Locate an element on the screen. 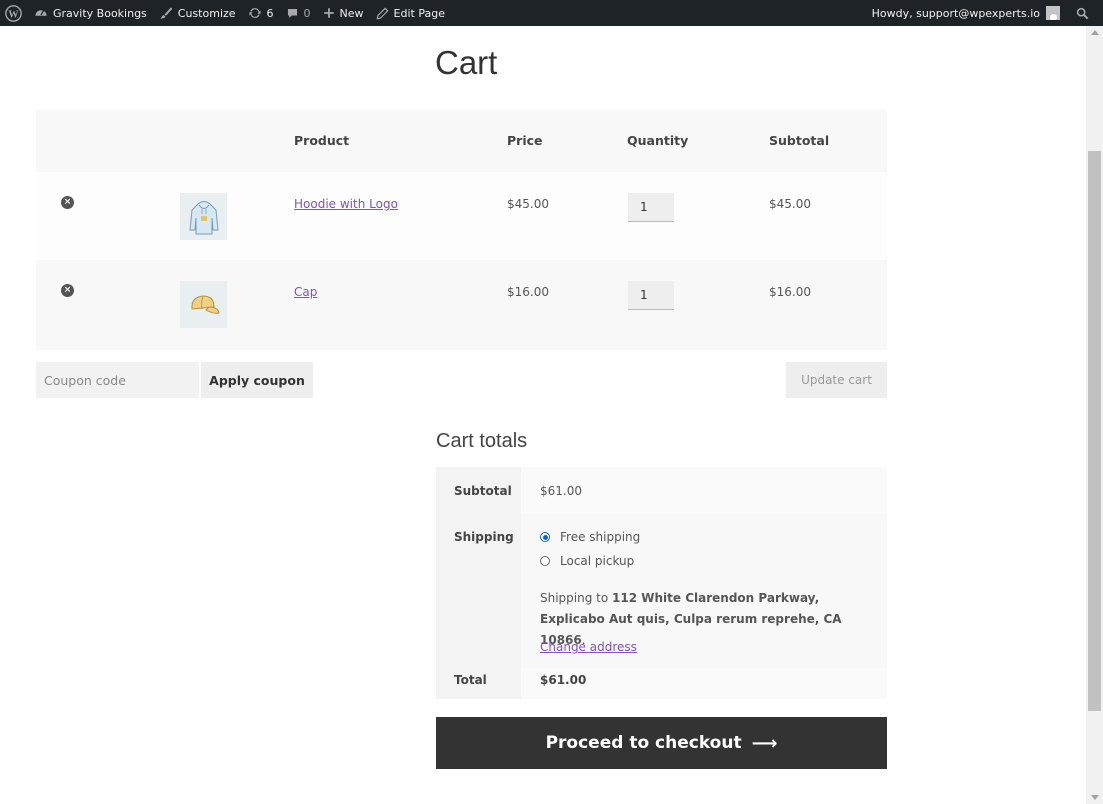 Image resolution: width=1103 pixels, height=804 pixels. admin-search-button is located at coordinates (1084, 13).